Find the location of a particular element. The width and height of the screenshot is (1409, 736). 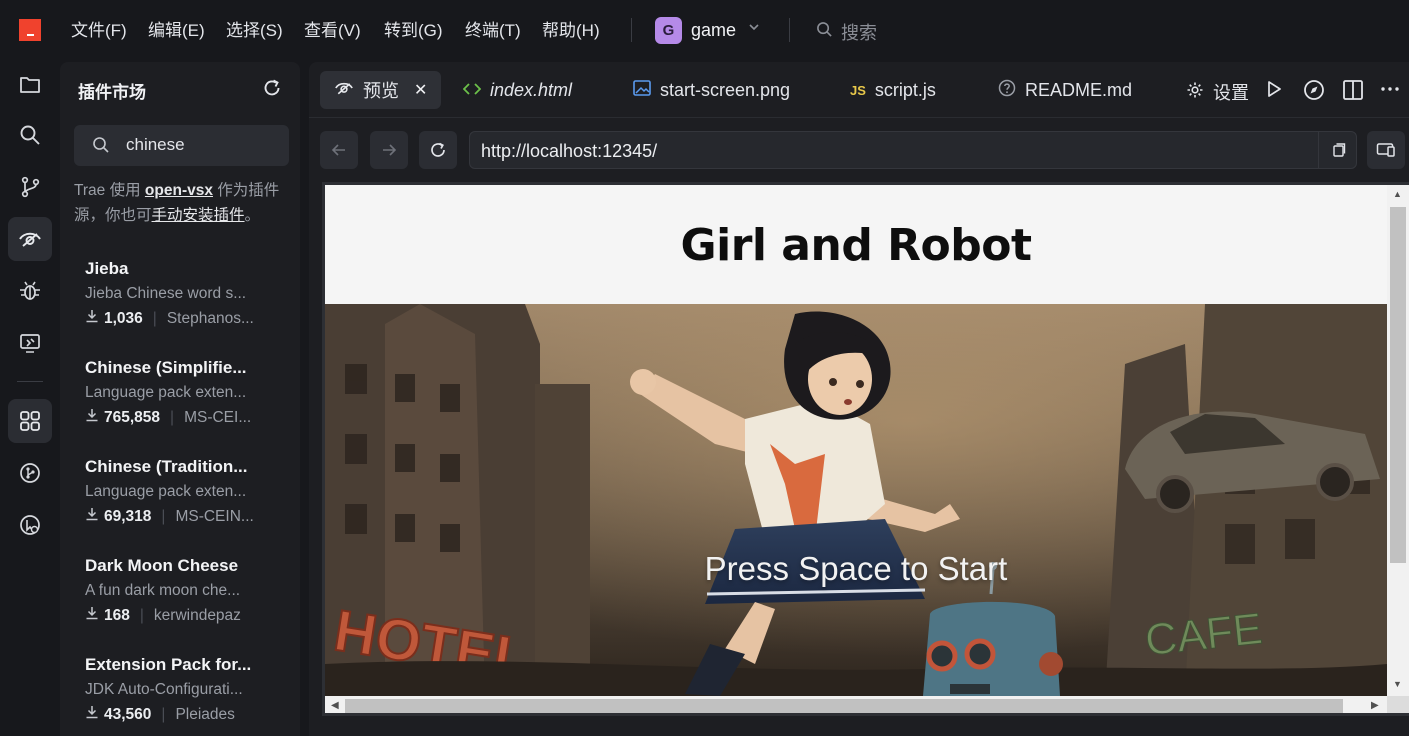

source-note: Trae 使用 open-vsx 作为插件源，你也可手动安装插件。 is located at coordinates (181, 203).